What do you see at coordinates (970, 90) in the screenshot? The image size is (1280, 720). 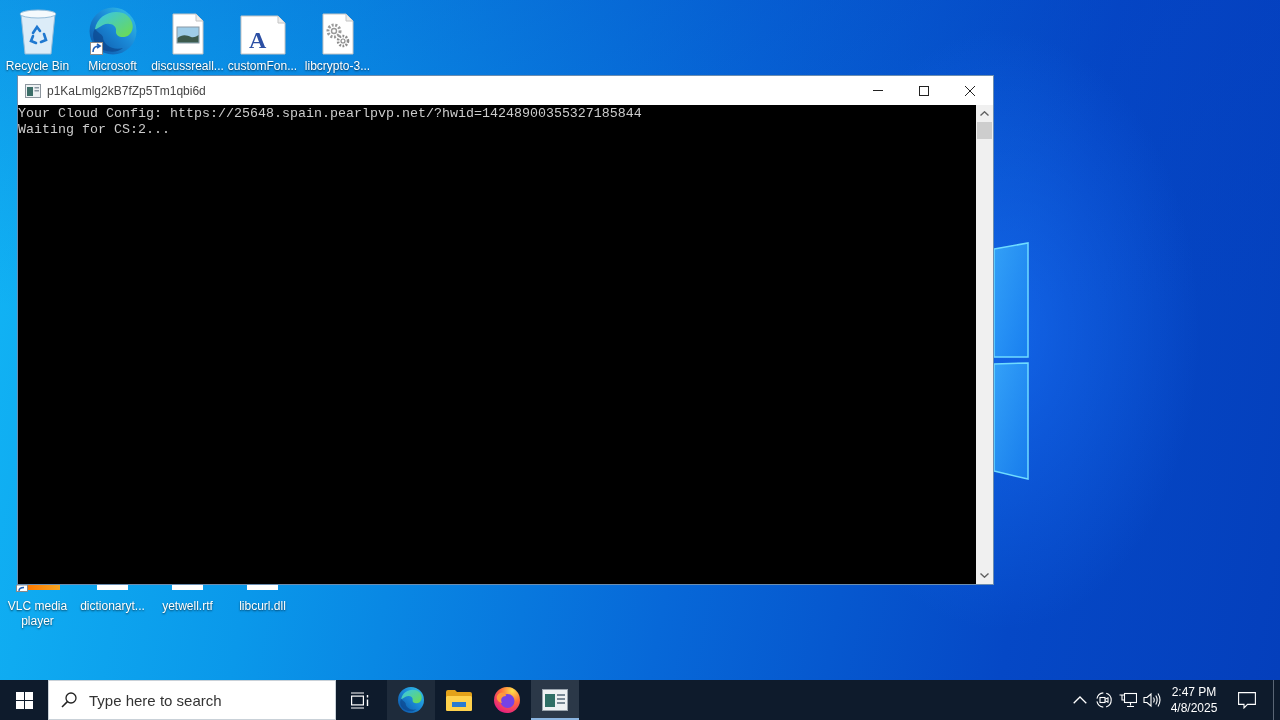 I see `close-icon` at bounding box center [970, 90].